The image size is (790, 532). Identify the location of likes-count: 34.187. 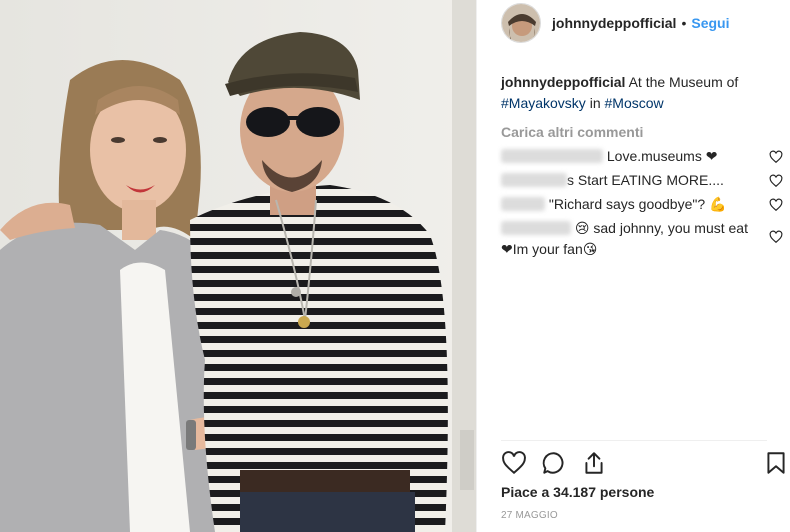
(574, 492).